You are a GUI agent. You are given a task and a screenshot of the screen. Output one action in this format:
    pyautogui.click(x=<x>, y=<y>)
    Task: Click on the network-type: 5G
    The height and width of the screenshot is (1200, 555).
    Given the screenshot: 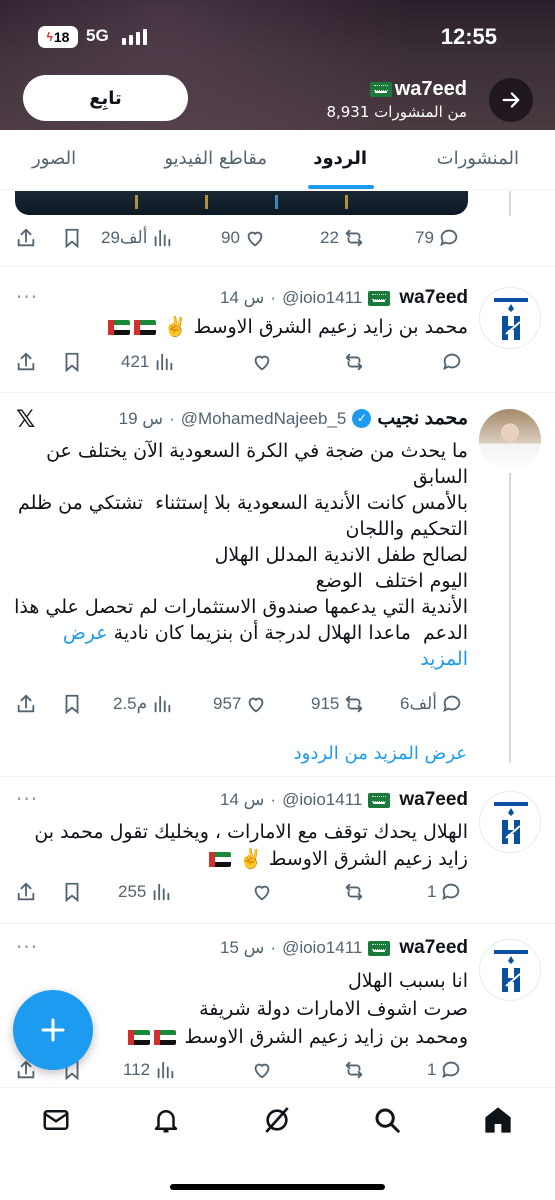 What is the action you would take?
    pyautogui.click(x=97, y=35)
    